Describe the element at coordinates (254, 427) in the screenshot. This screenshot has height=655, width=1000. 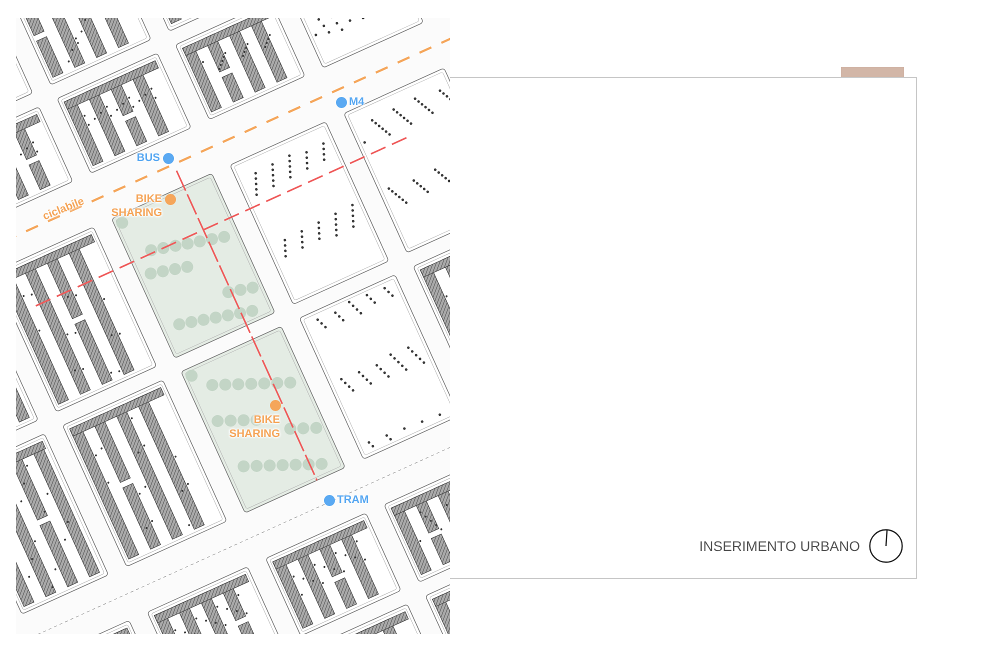
I see `pin-label: BIKE SHARING` at that location.